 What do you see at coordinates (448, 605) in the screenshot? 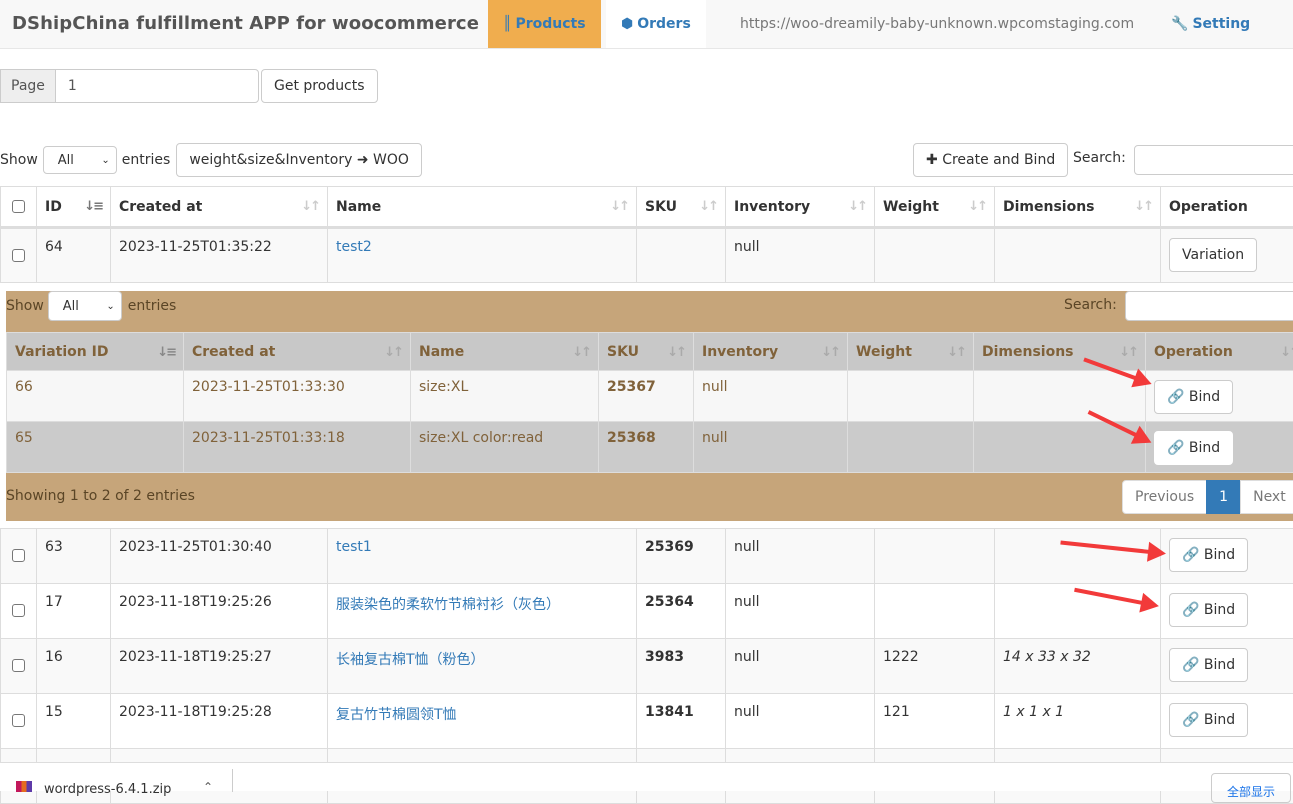
I see `product-name-link: 服装染色的柔软竹节棉衬衫（灰色）` at bounding box center [448, 605].